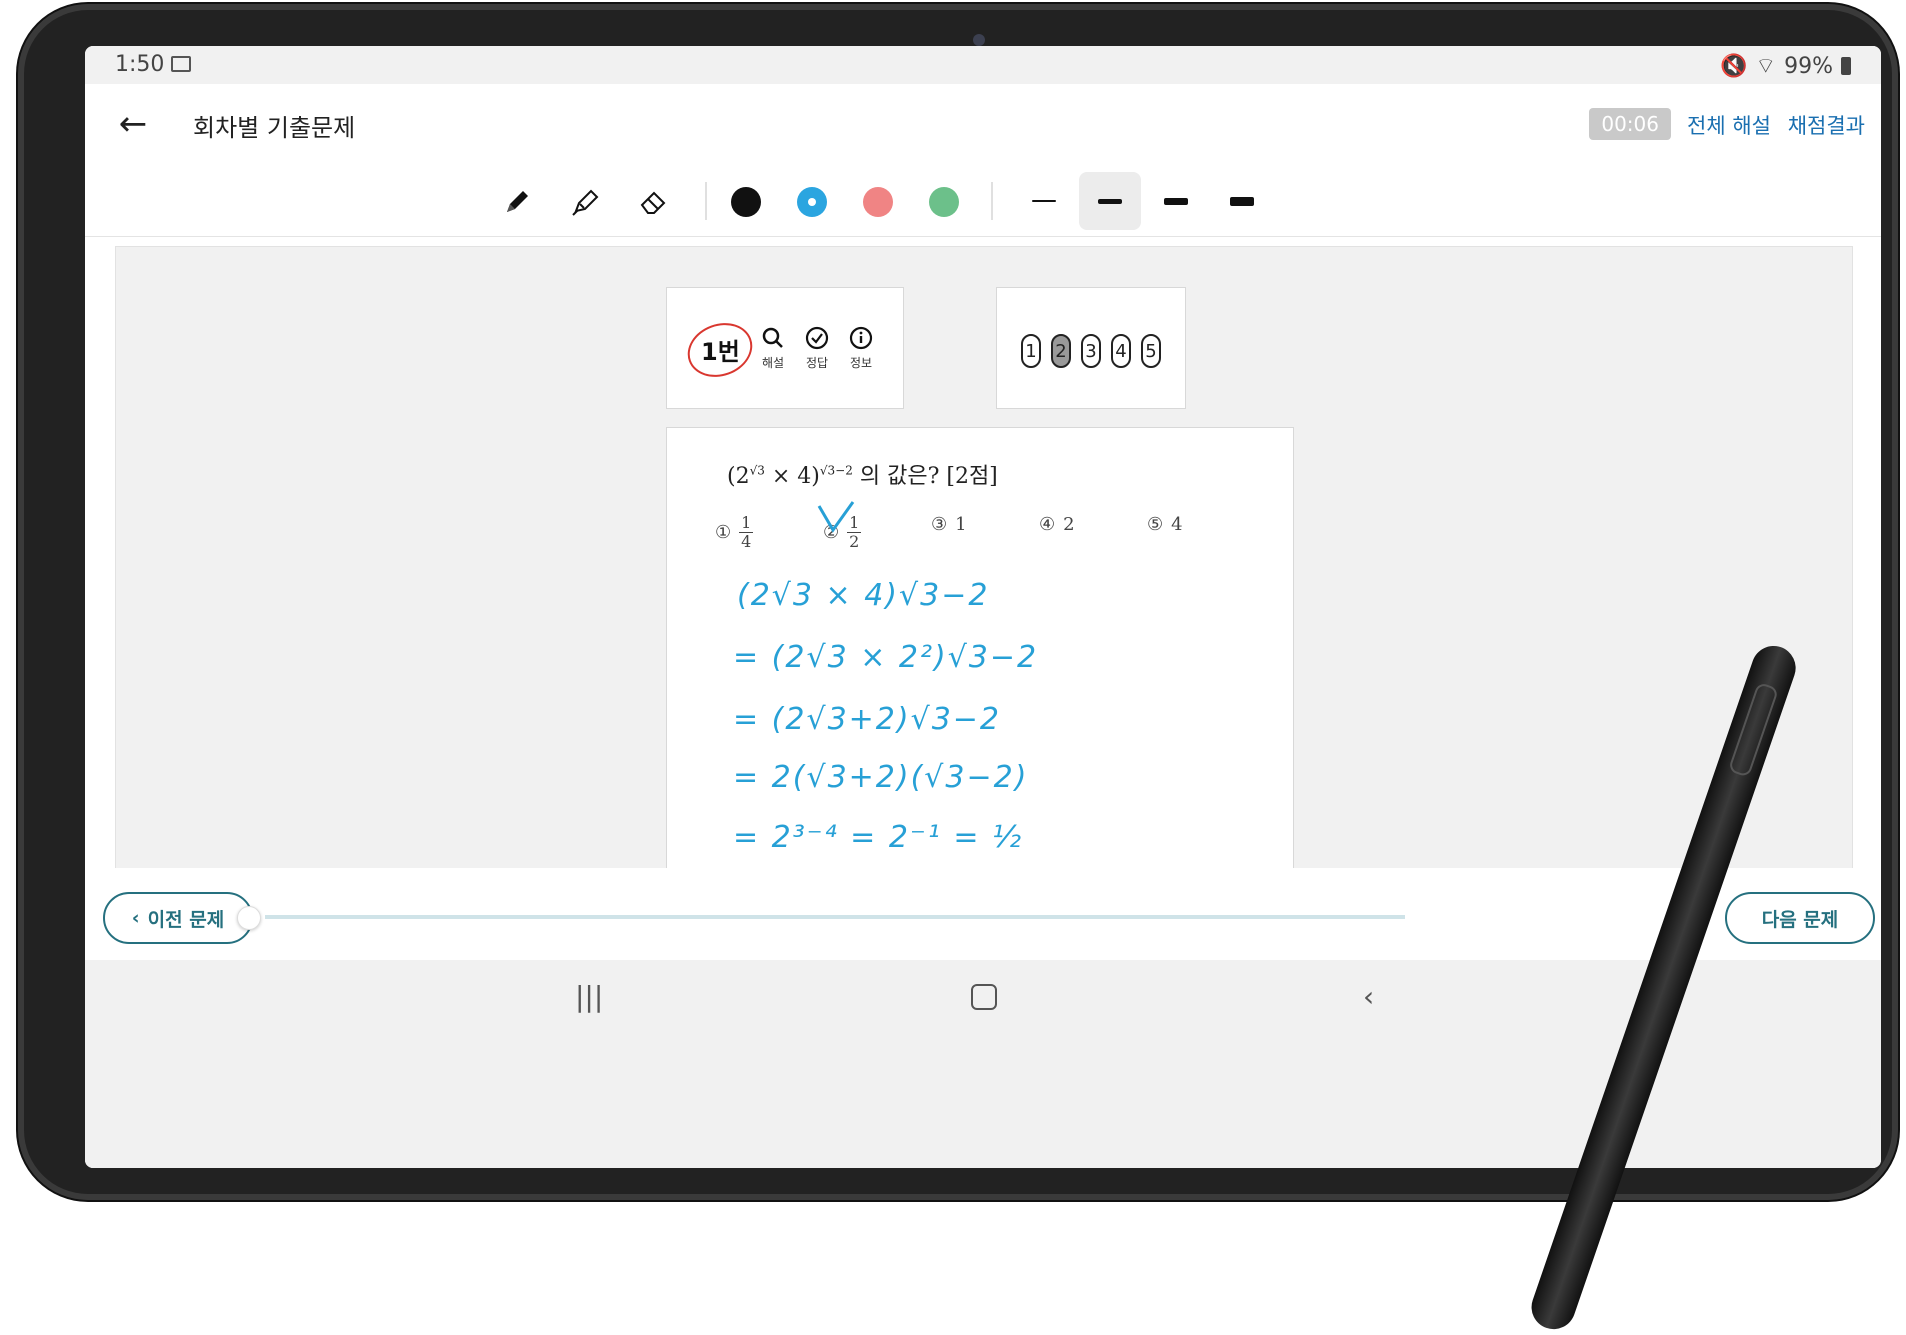  What do you see at coordinates (983, 914) in the screenshot?
I see `bottom-navigation: ‹ 이전 문제 다음 문제` at bounding box center [983, 914].